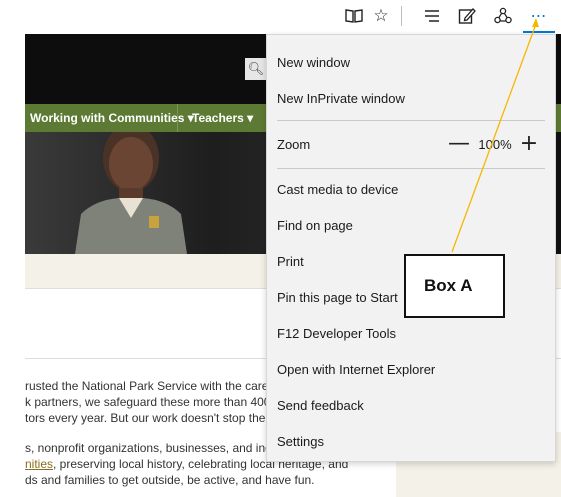 The width and height of the screenshot is (561, 497). Describe the element at coordinates (411, 370) in the screenshot. I see `menu-item-open-with-ie: Open with Internet Explorer` at that location.